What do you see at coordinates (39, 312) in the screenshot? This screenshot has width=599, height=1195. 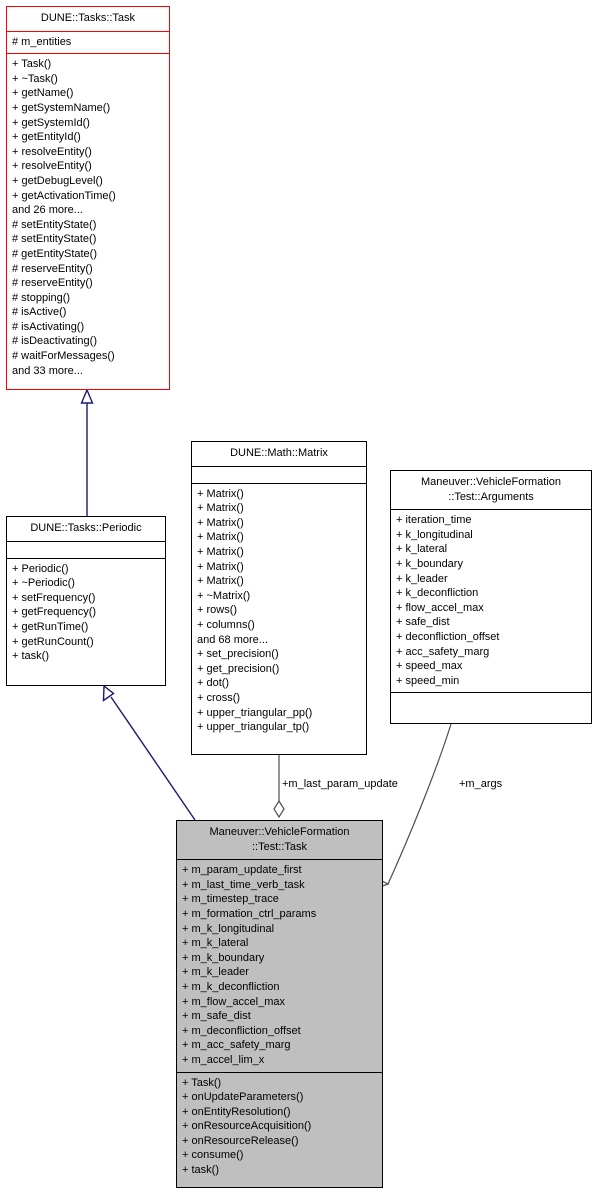 I see `operation-row: # isActive()` at bounding box center [39, 312].